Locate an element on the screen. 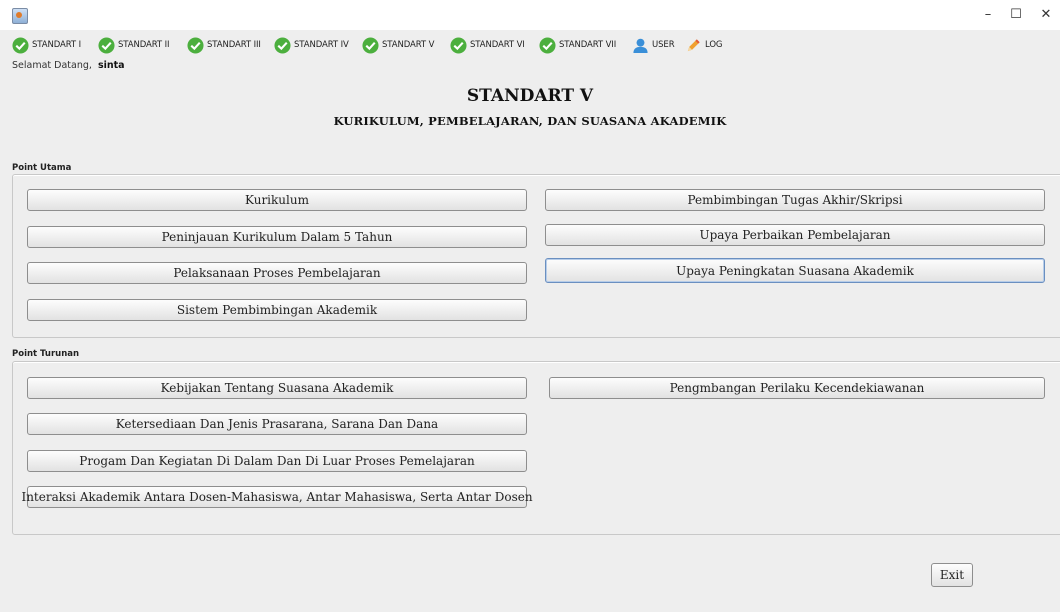  java-app-icon is located at coordinates (20, 16).